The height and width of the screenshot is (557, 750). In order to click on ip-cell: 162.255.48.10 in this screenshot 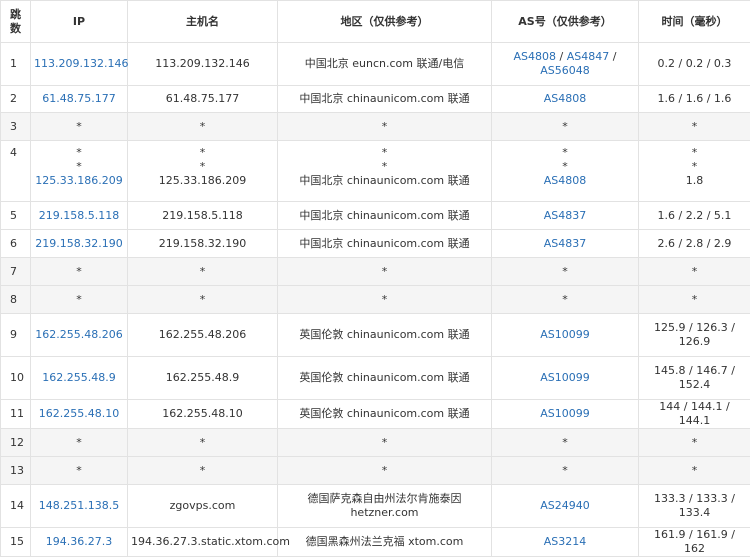, I will do `click(79, 414)`.